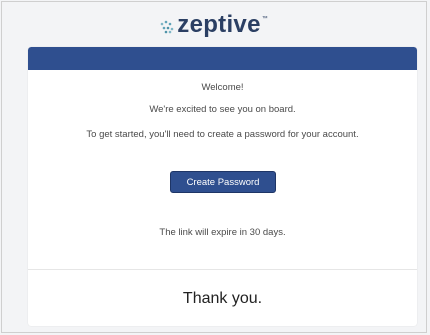 The image size is (430, 335). Describe the element at coordinates (219, 24) in the screenshot. I see `logo-text: zeptive` at that location.